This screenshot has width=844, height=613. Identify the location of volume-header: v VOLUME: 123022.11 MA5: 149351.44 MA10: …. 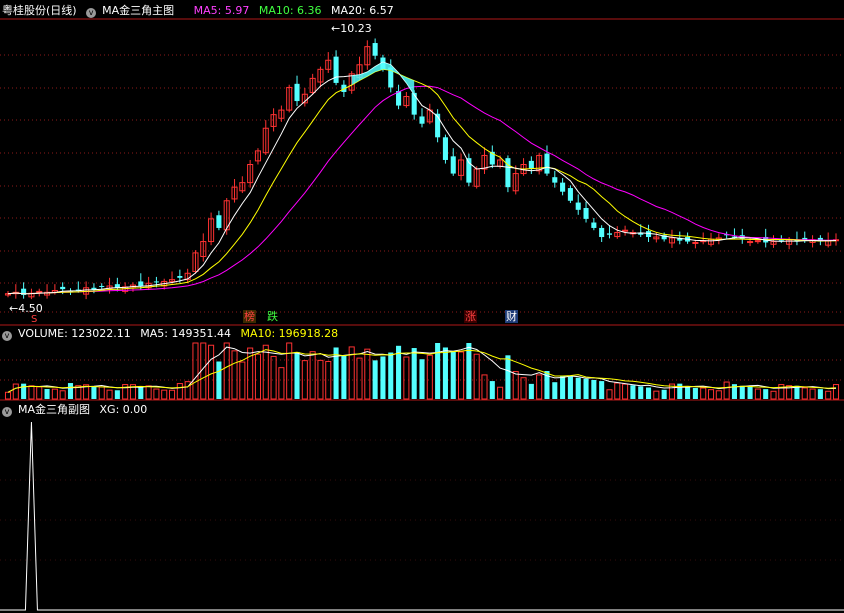
(173, 334).